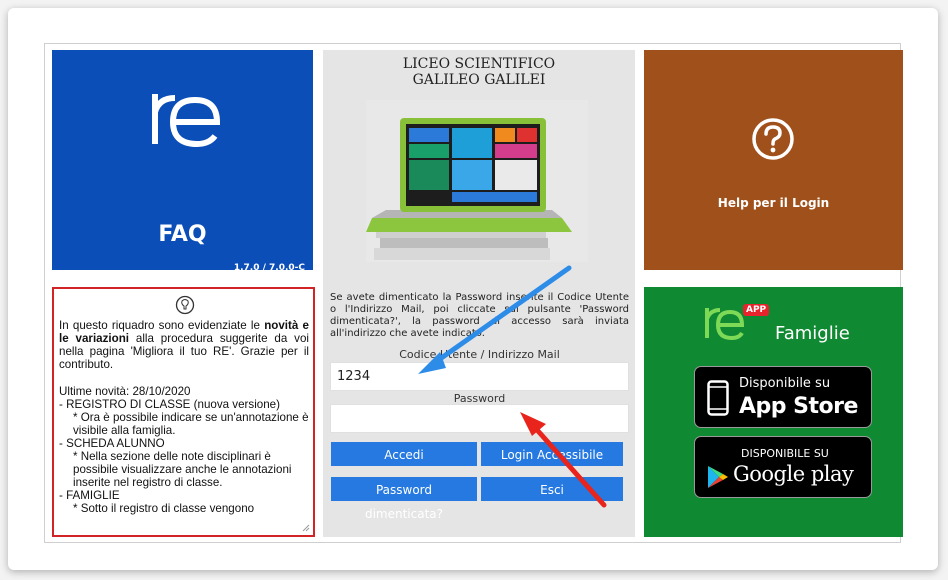  I want to click on appstore-small-text: Disponibile su, so click(785, 383).